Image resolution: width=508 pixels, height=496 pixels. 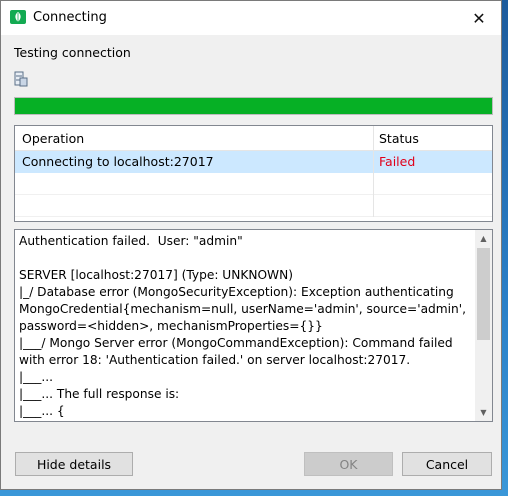 I want to click on app-leaf-icon, so click(x=18, y=17).